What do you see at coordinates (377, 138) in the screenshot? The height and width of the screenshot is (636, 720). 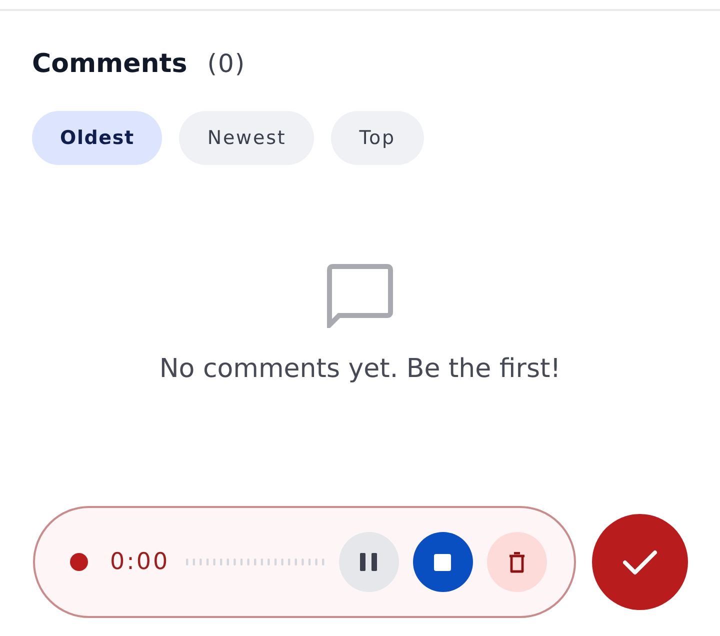 I see `sort-tab: Top` at bounding box center [377, 138].